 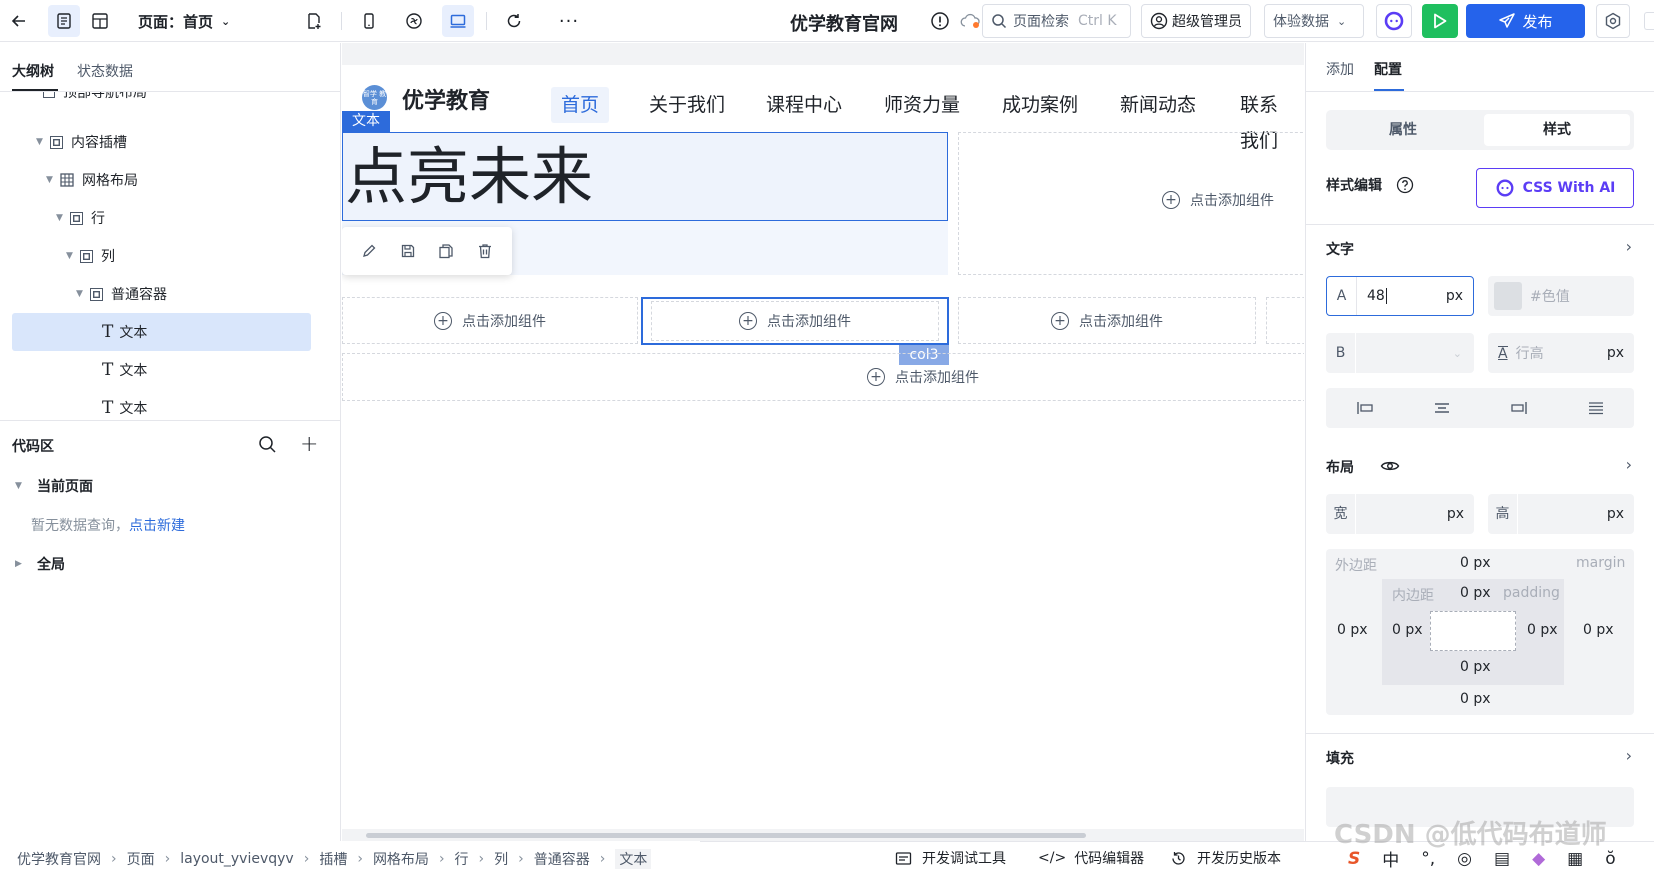 What do you see at coordinates (458, 21) in the screenshot?
I see `desktop-view-icon` at bounding box center [458, 21].